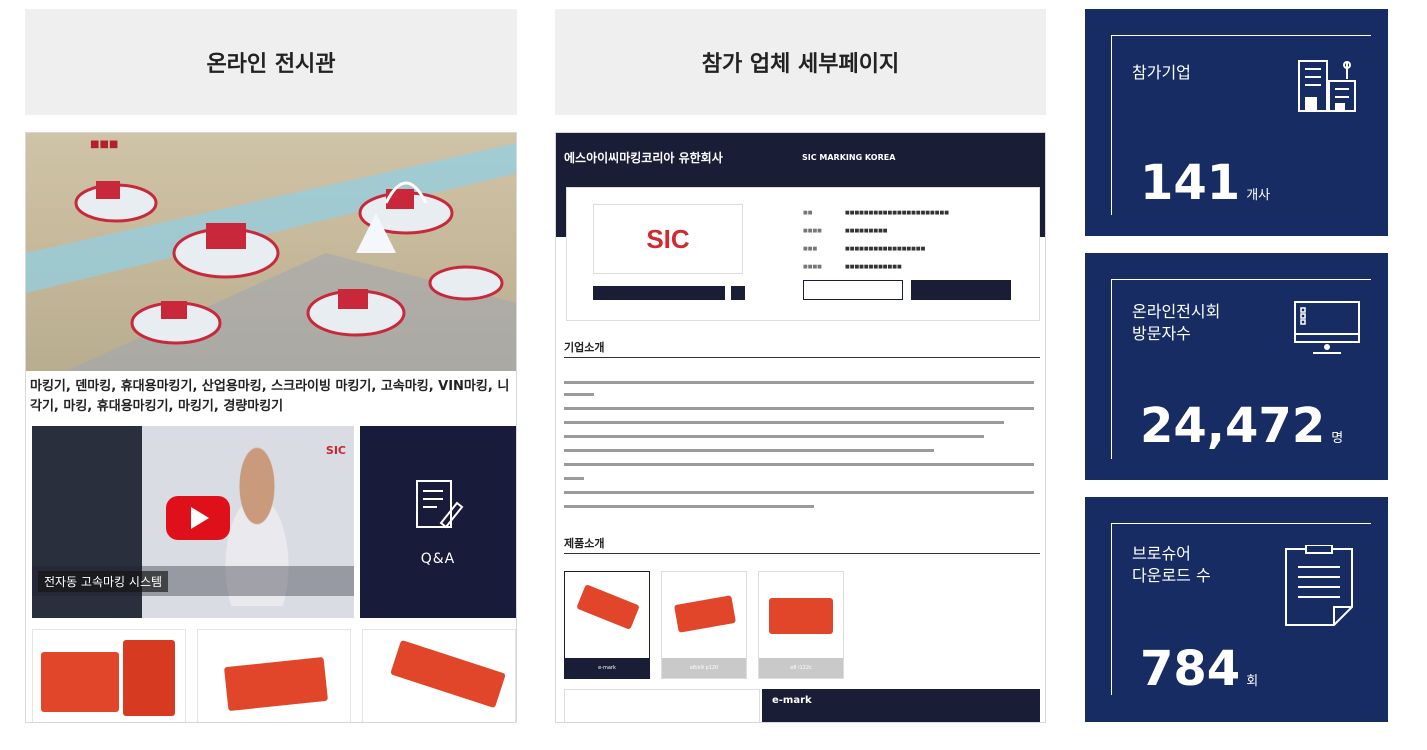 The height and width of the screenshot is (750, 1427). I want to click on play-button, so click(198, 518).